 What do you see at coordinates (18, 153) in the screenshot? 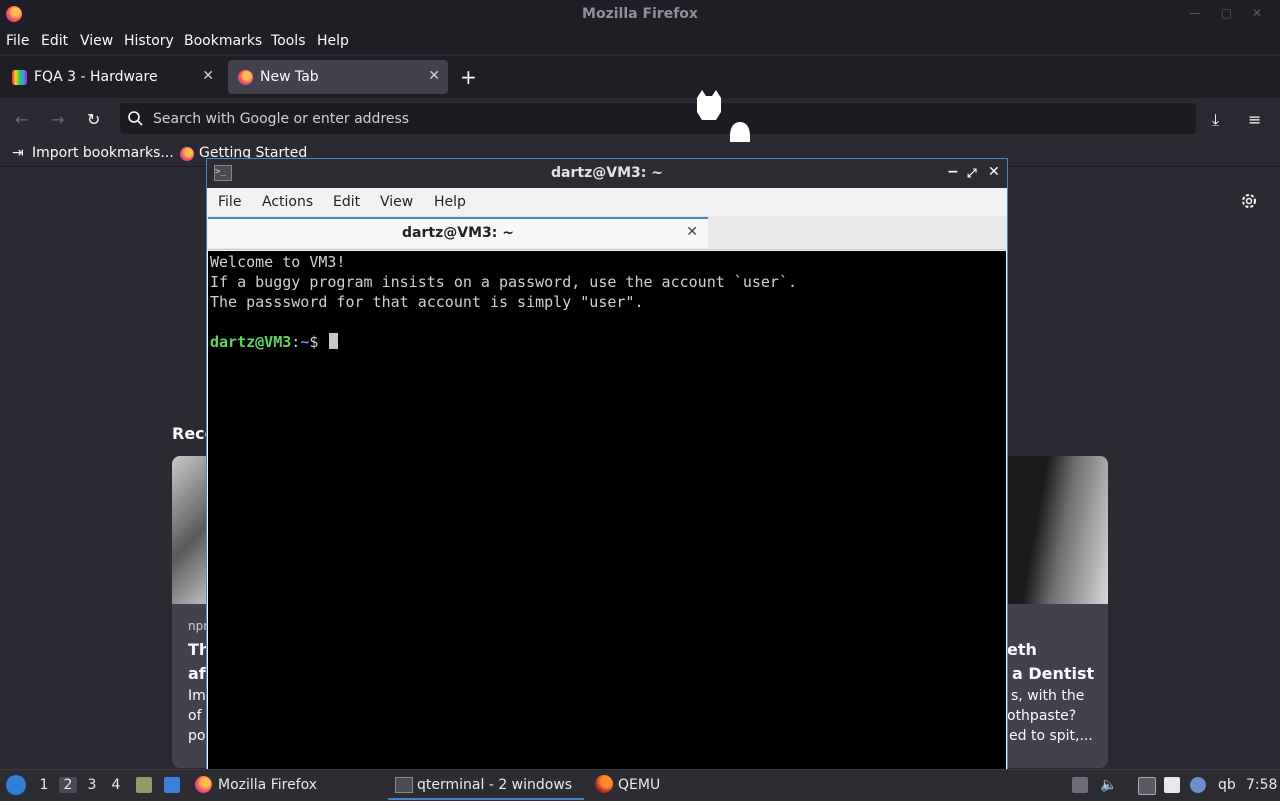
I see `import-icon: ⇥` at bounding box center [18, 153].